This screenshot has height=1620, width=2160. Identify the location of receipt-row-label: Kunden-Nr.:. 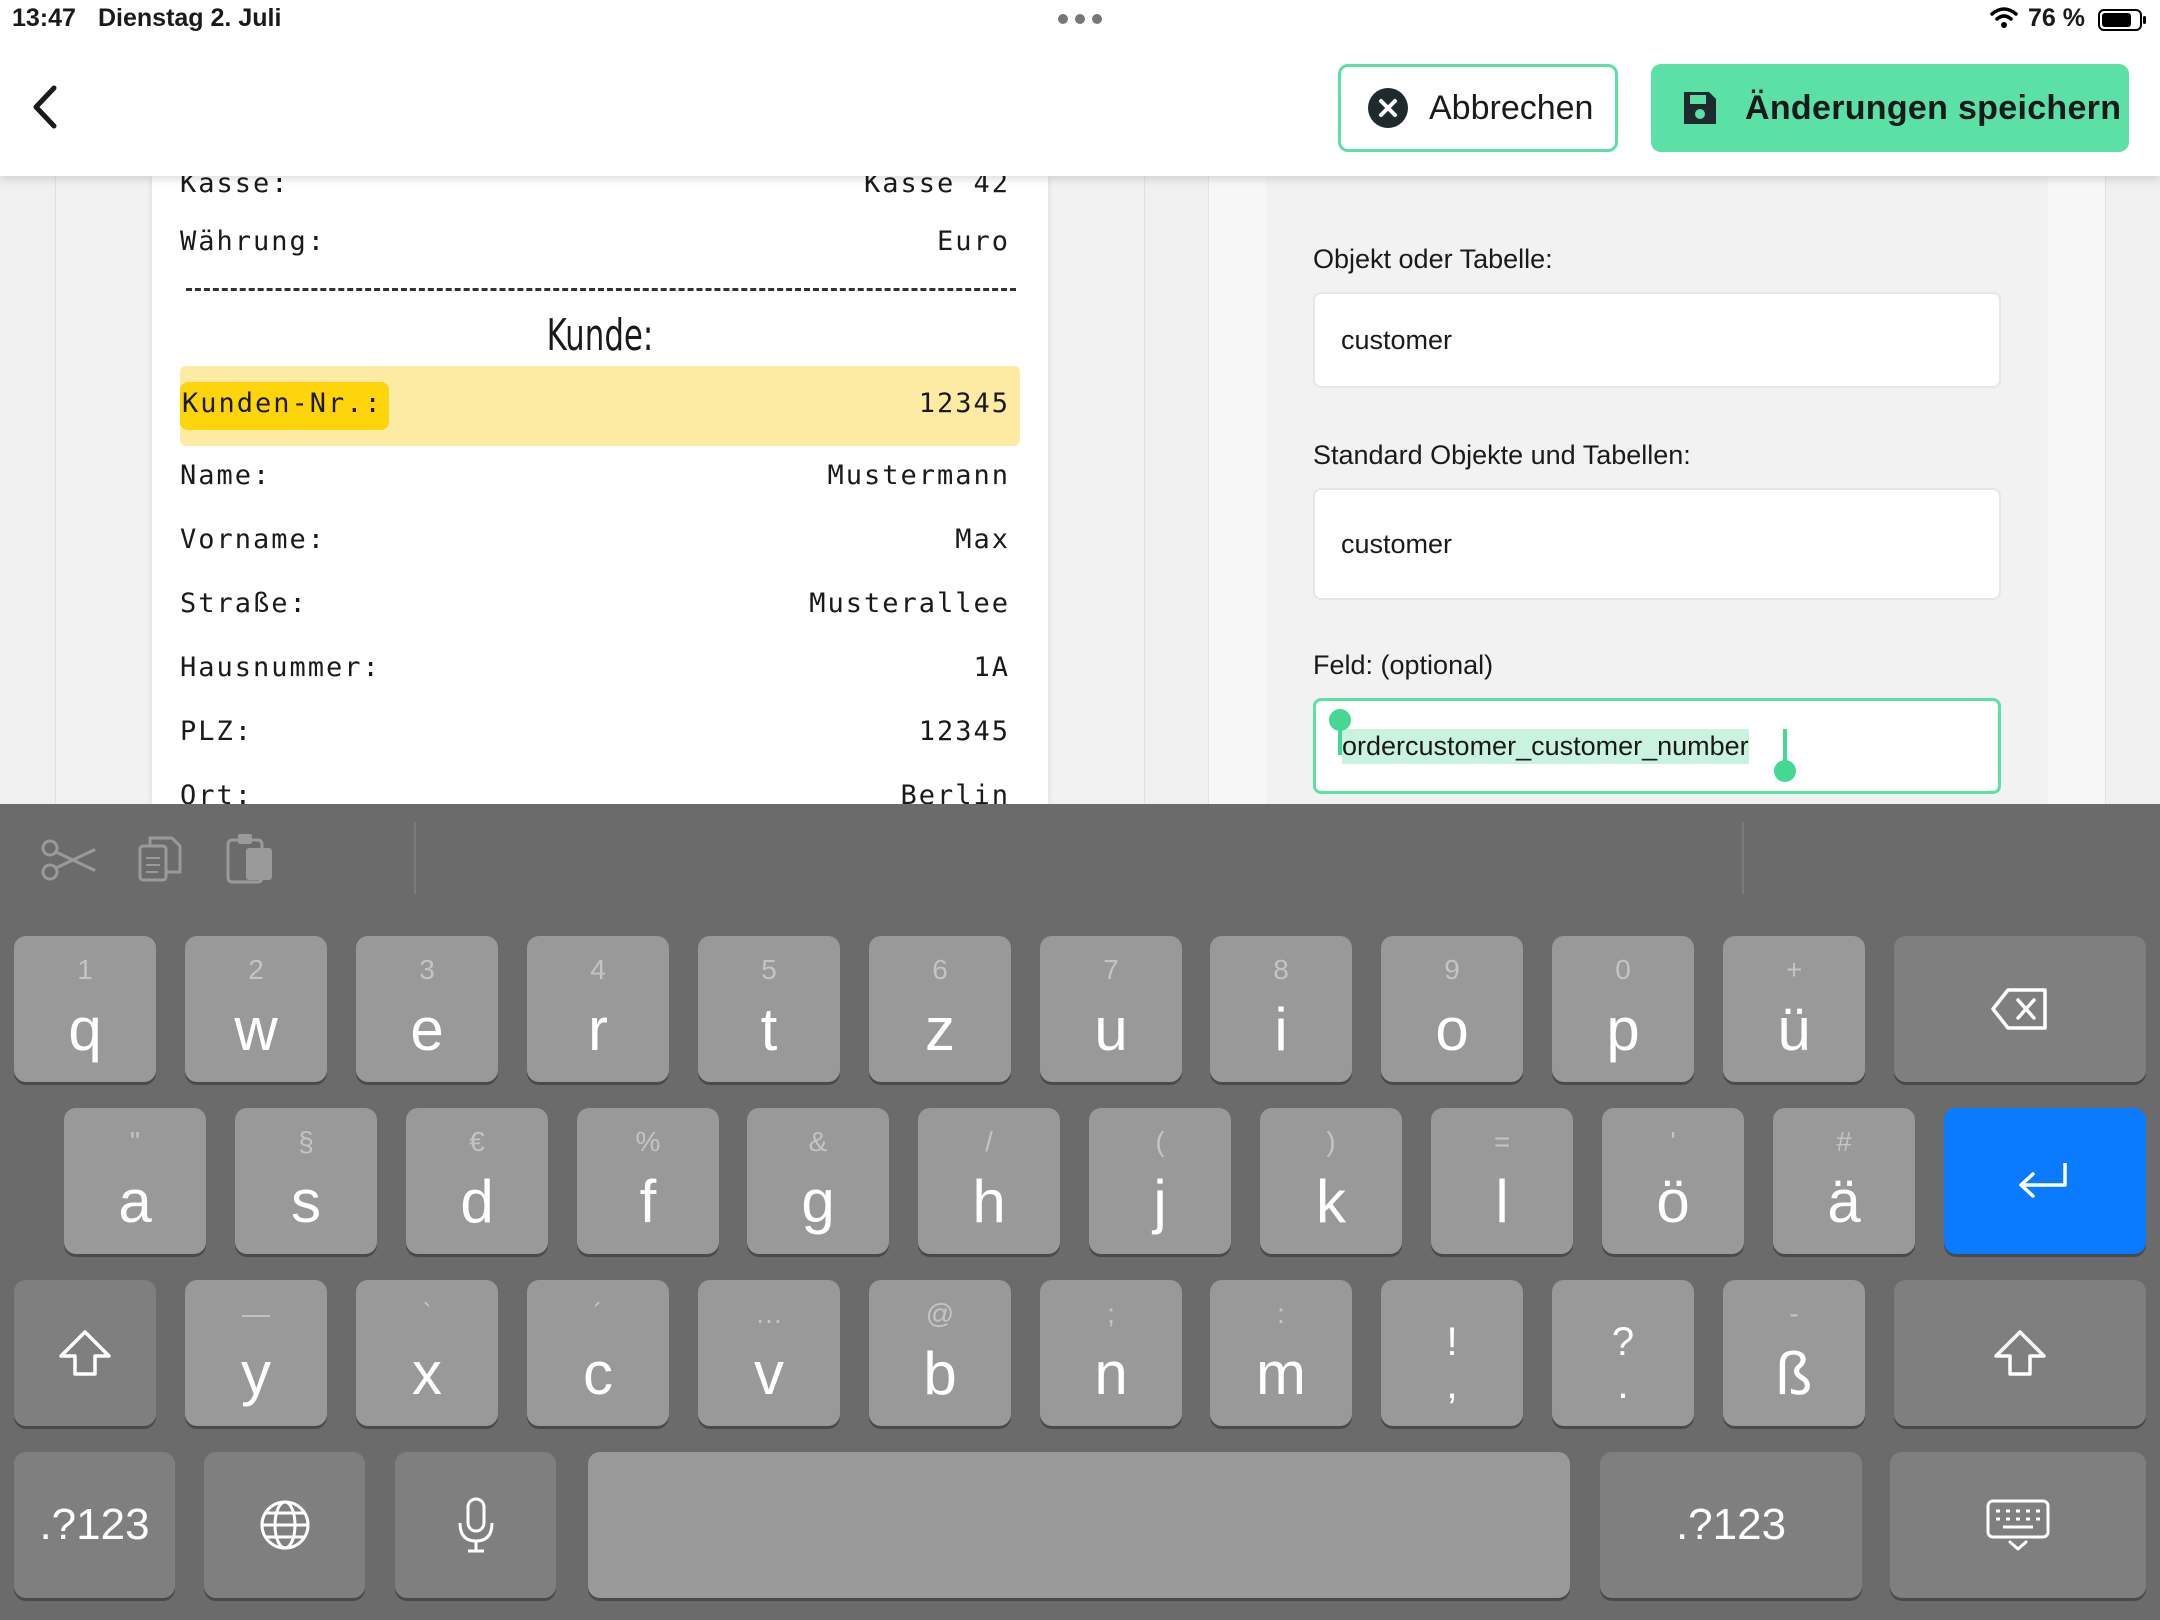
(282, 403).